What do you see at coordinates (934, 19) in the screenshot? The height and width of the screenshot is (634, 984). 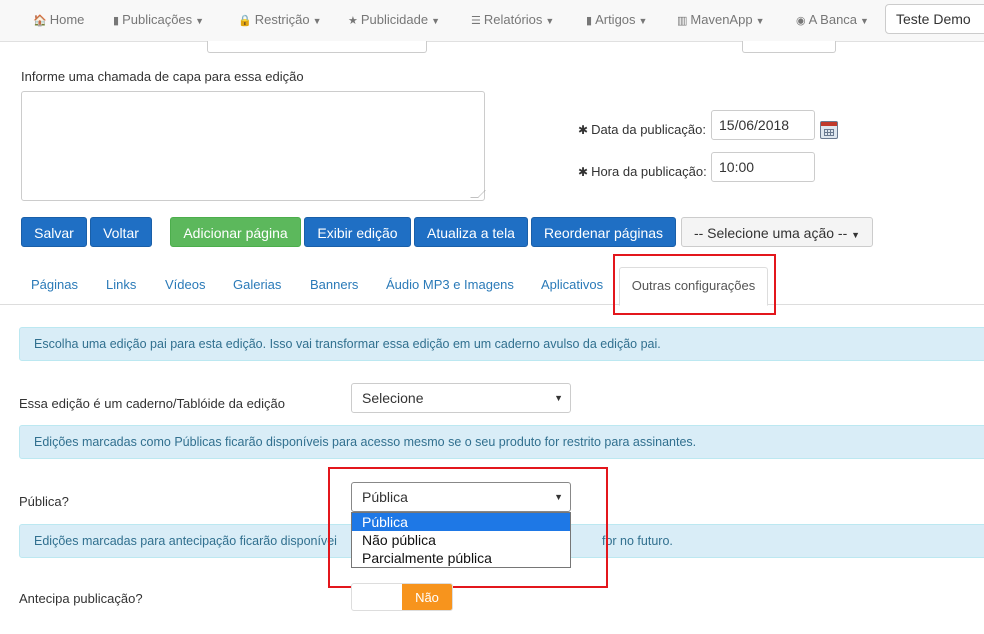 I see `user-menu: Teste Demo` at bounding box center [934, 19].